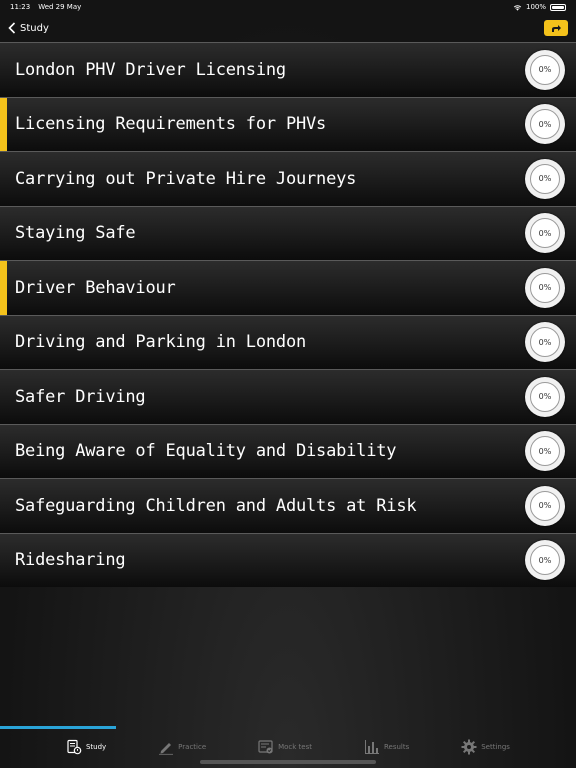 The height and width of the screenshot is (768, 576). What do you see at coordinates (495, 747) in the screenshot?
I see `tab-settings-label: Settings` at bounding box center [495, 747].